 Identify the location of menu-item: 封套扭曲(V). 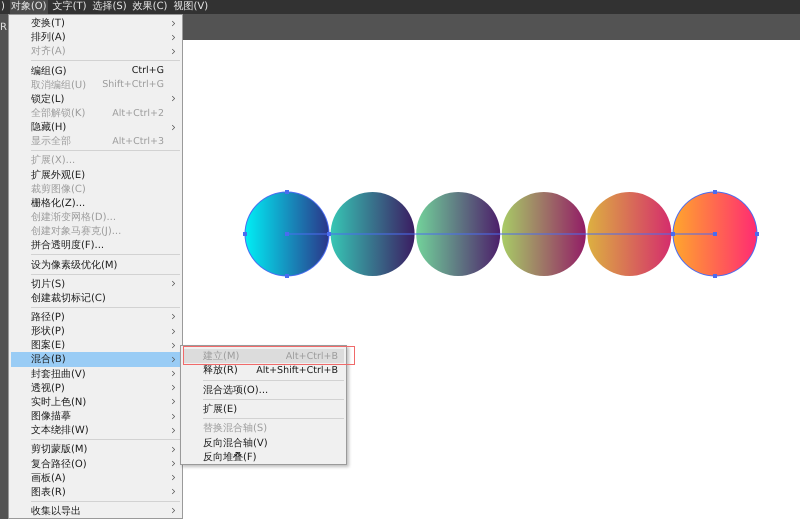
(95, 373).